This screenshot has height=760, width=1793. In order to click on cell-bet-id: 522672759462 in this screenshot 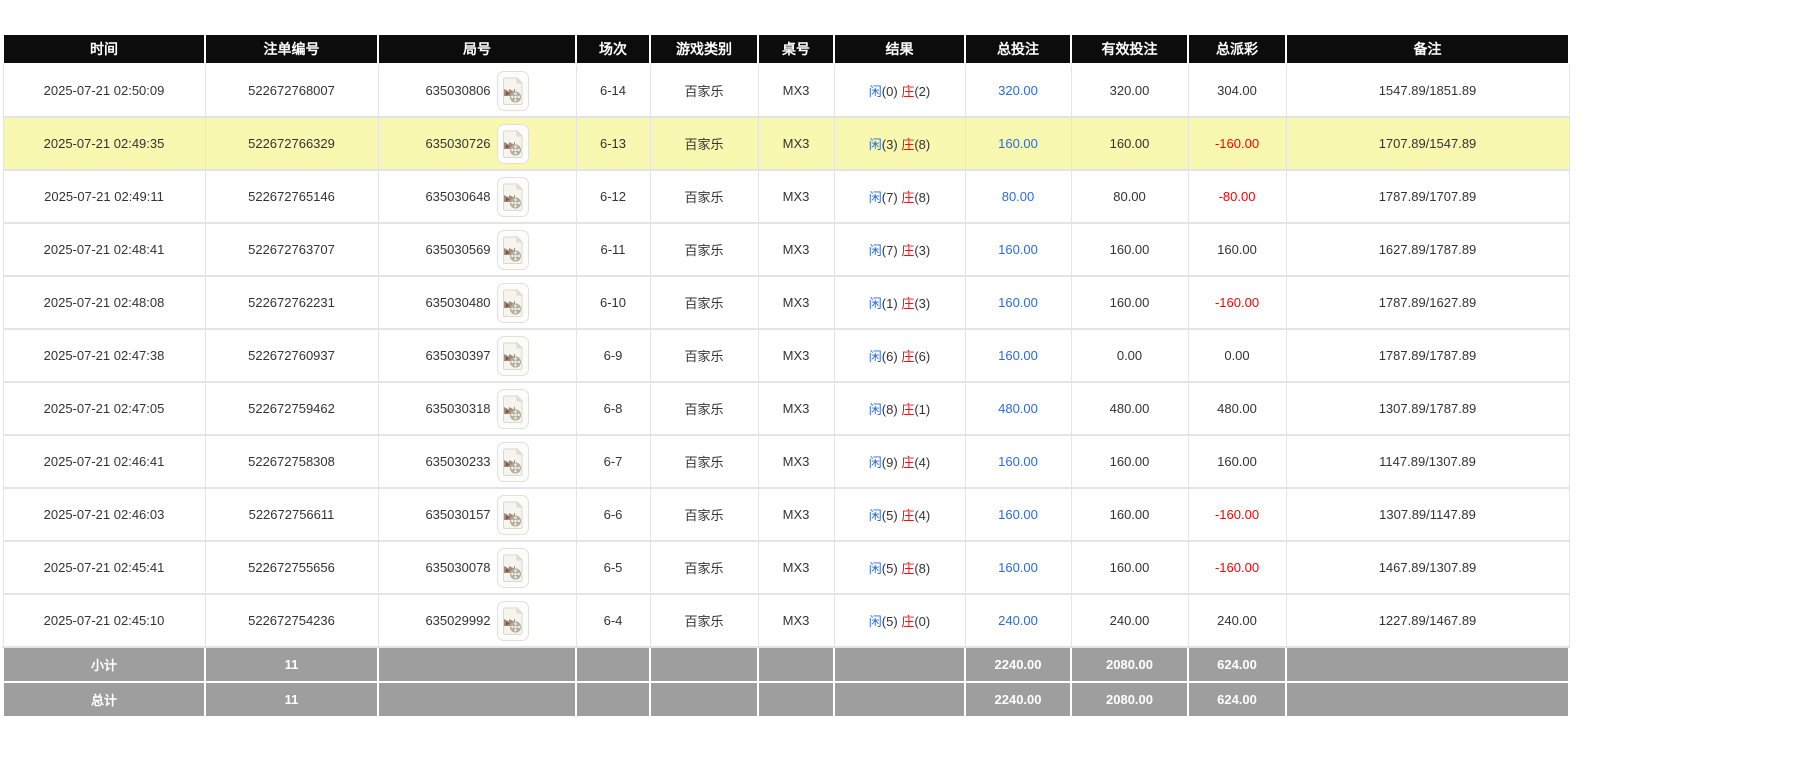, I will do `click(291, 408)`.